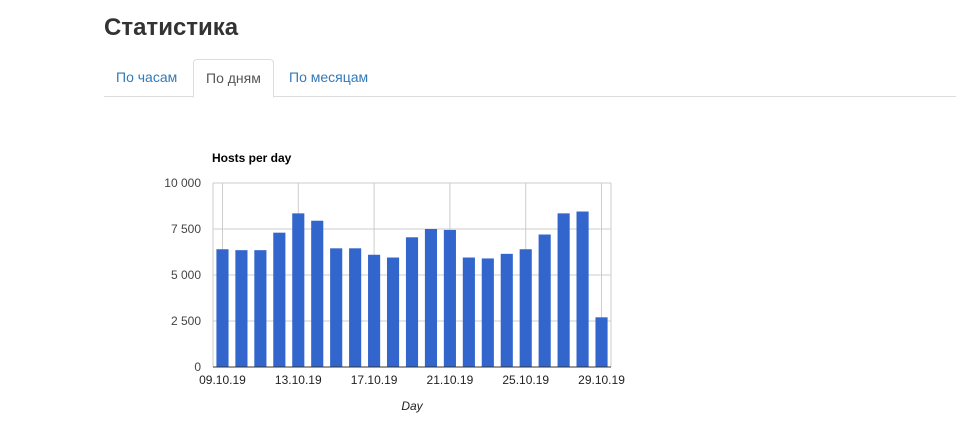  Describe the element at coordinates (601, 380) in the screenshot. I see `x-tick-label: 29.10.19` at that location.